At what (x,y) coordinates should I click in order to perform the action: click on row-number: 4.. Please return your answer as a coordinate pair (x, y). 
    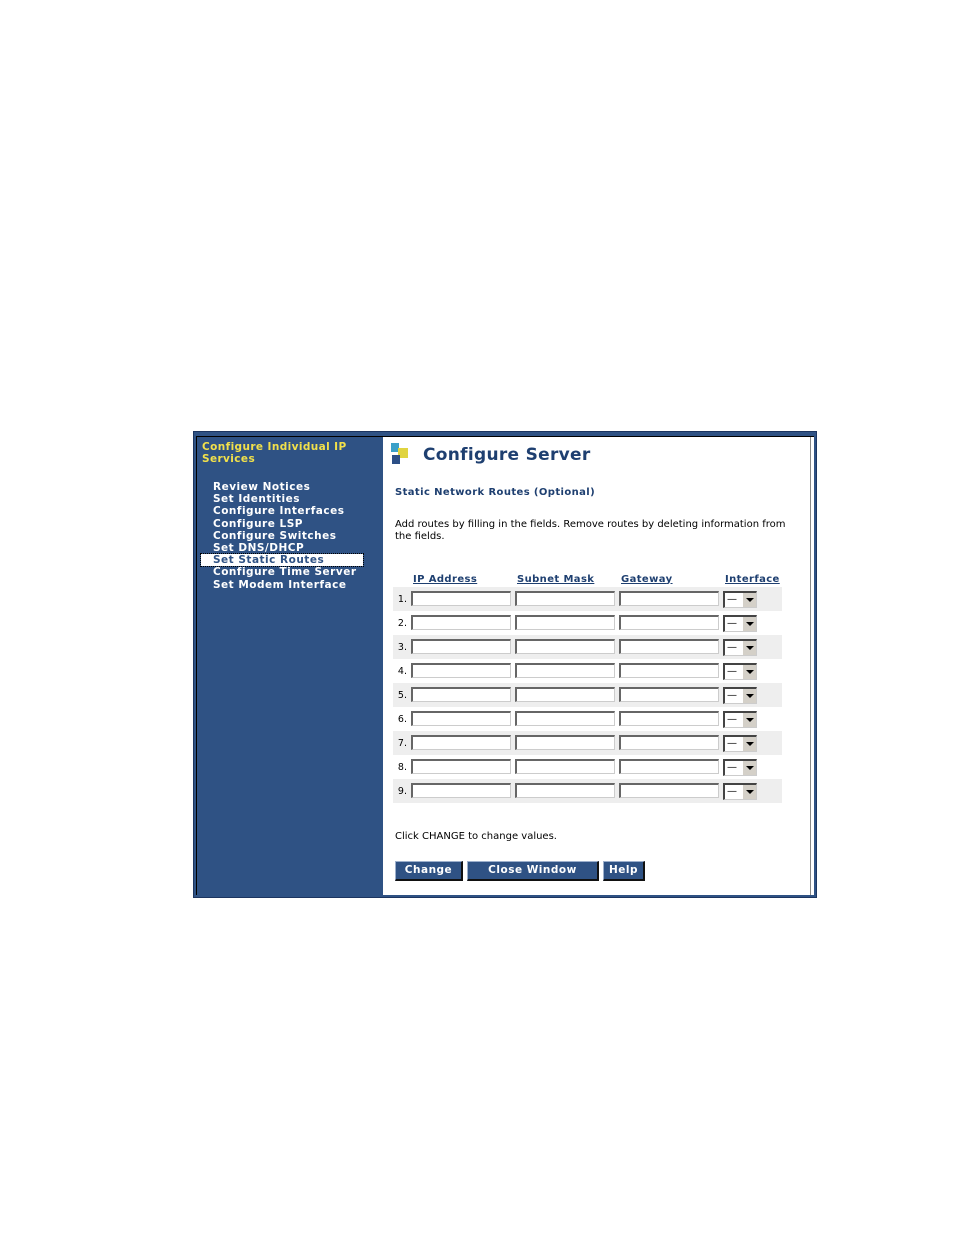
    Looking at the image, I should click on (402, 671).